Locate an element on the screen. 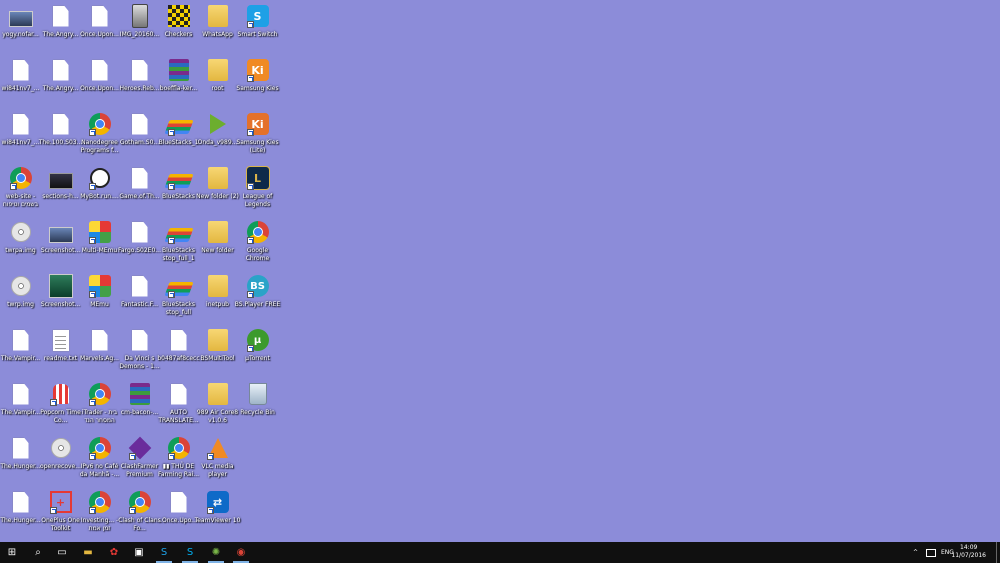 Image resolution: width=1000 pixels, height=563 pixels. file-explorer-button: ▬ is located at coordinates (88, 552).